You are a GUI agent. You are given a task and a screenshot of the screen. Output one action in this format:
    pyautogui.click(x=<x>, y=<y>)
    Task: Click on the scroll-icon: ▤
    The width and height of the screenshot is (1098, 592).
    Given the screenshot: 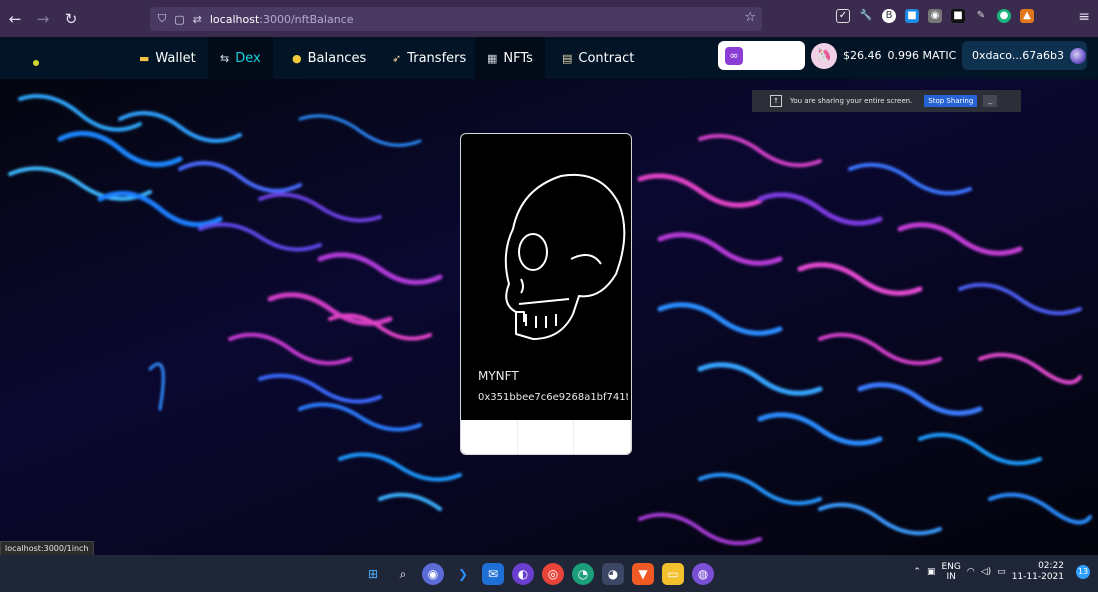 What is the action you would take?
    pyautogui.click(x=567, y=58)
    